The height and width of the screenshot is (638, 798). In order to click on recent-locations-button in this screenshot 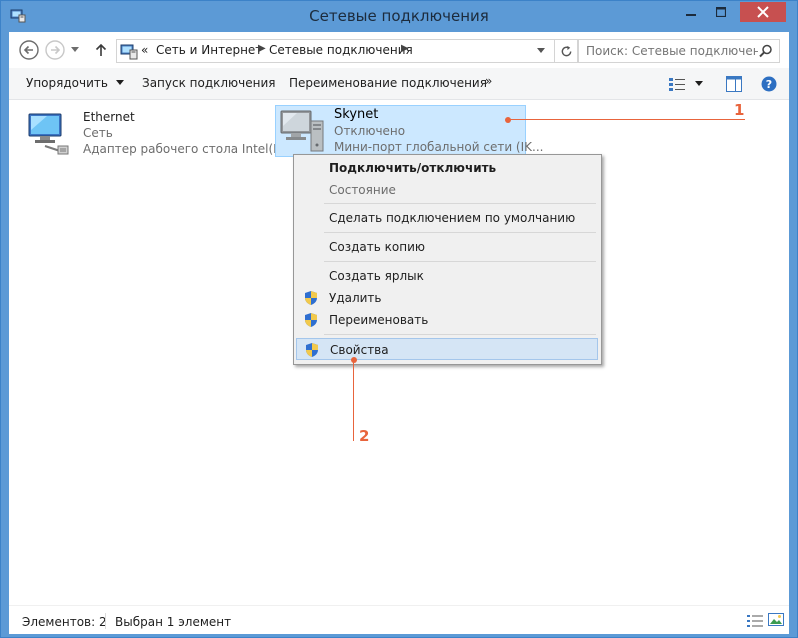, I will do `click(75, 50)`.